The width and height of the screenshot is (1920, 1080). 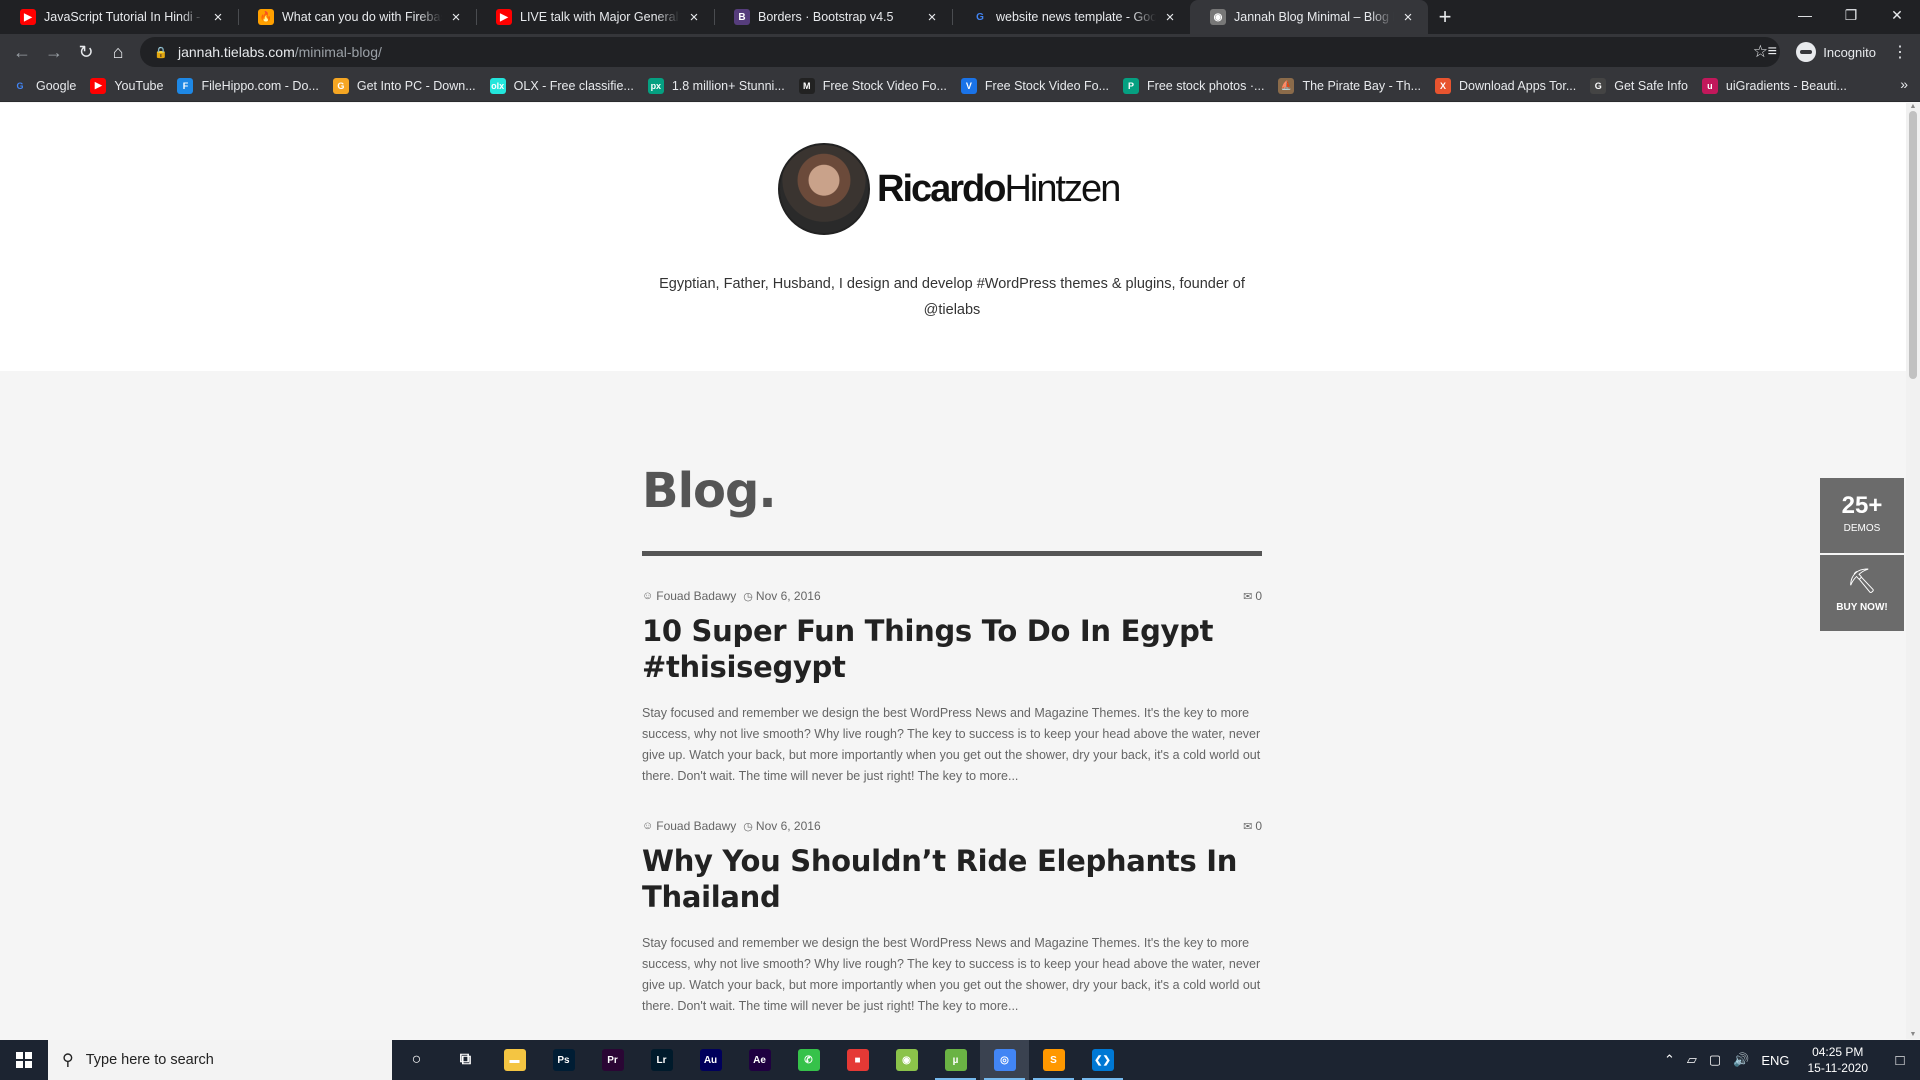 I want to click on forward-arrow-icon: →, so click(x=54, y=52).